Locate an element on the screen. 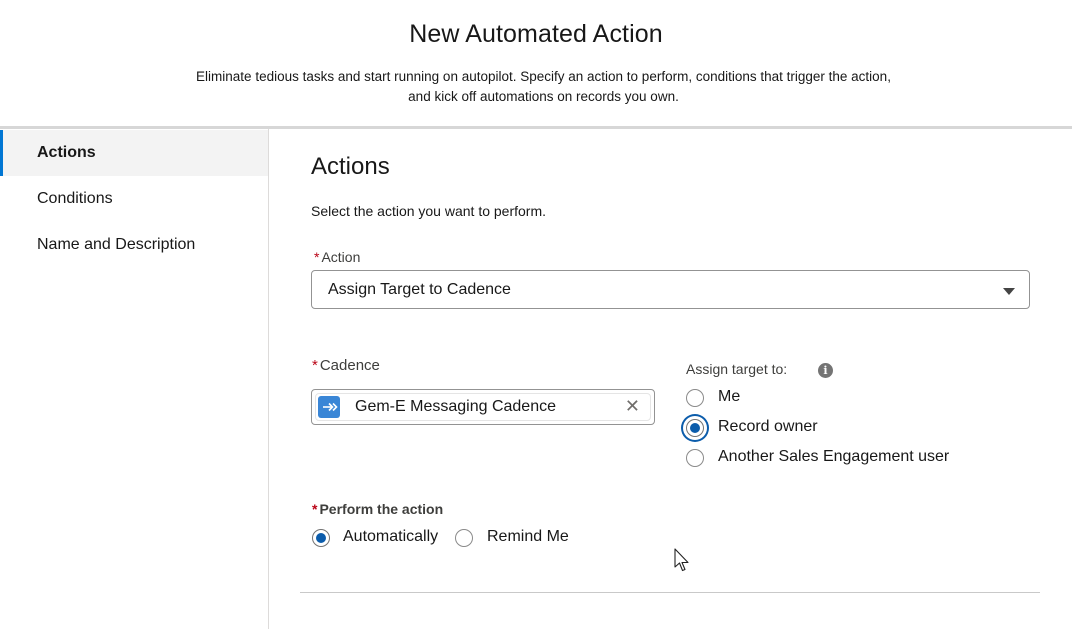  cadence-lookup-input: Gem-E Messaging Cadence ✕ is located at coordinates (483, 407).